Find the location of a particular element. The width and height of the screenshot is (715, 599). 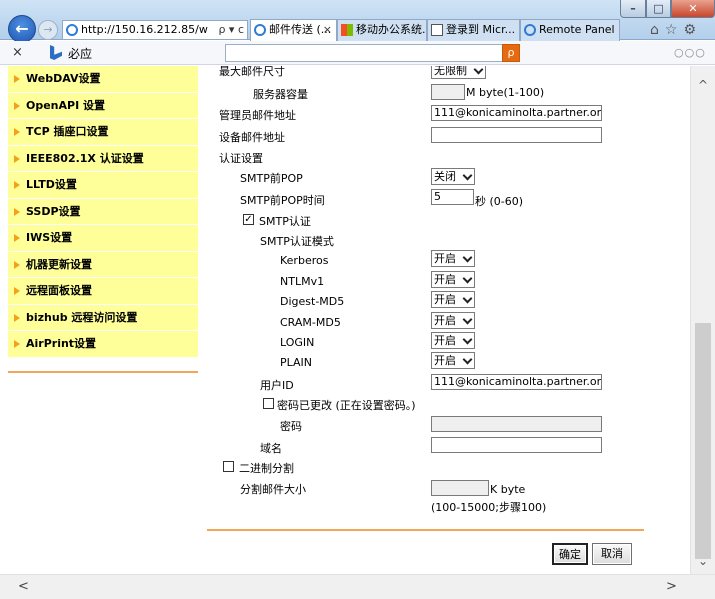

sidebar-item-label: 远程面板设置 is located at coordinates (59, 290).